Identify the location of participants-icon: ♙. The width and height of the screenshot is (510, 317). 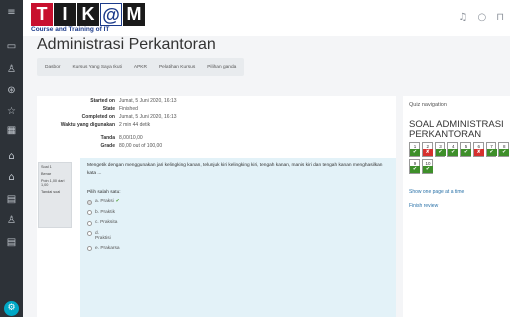
(11, 69).